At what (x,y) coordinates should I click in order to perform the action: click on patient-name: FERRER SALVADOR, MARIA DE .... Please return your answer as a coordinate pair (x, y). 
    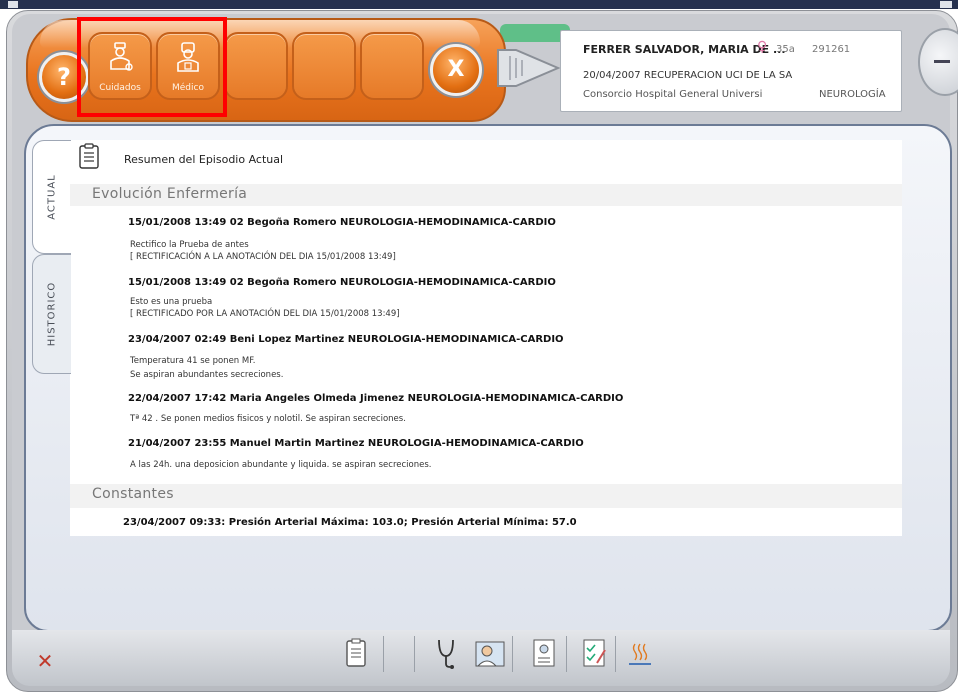
    Looking at the image, I should click on (684, 49).